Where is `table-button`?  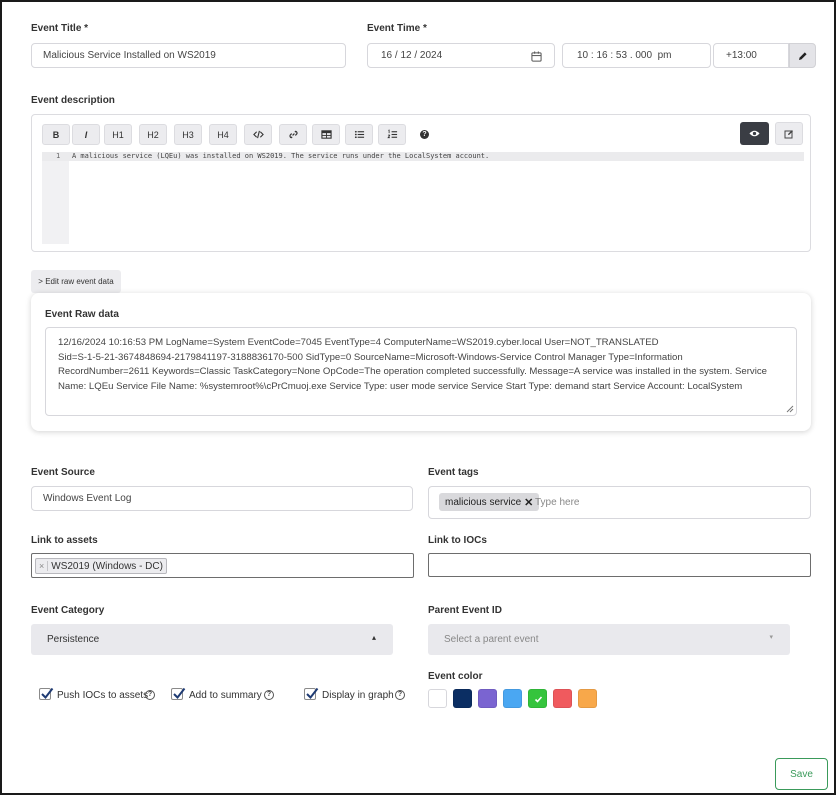
table-button is located at coordinates (326, 134).